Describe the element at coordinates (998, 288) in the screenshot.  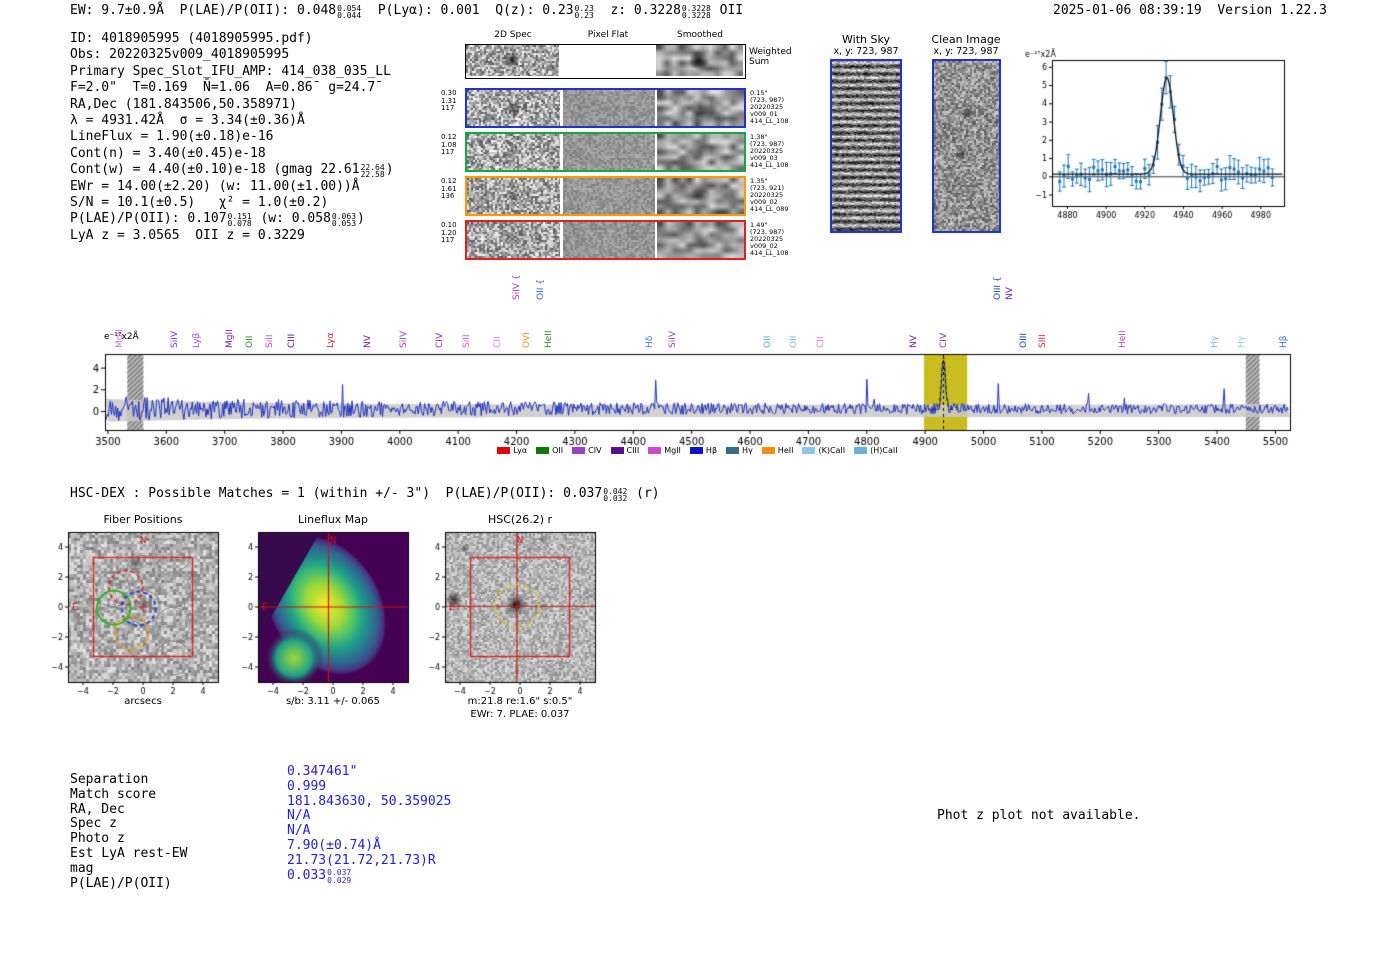
I see `emission-line-label: OIII {` at that location.